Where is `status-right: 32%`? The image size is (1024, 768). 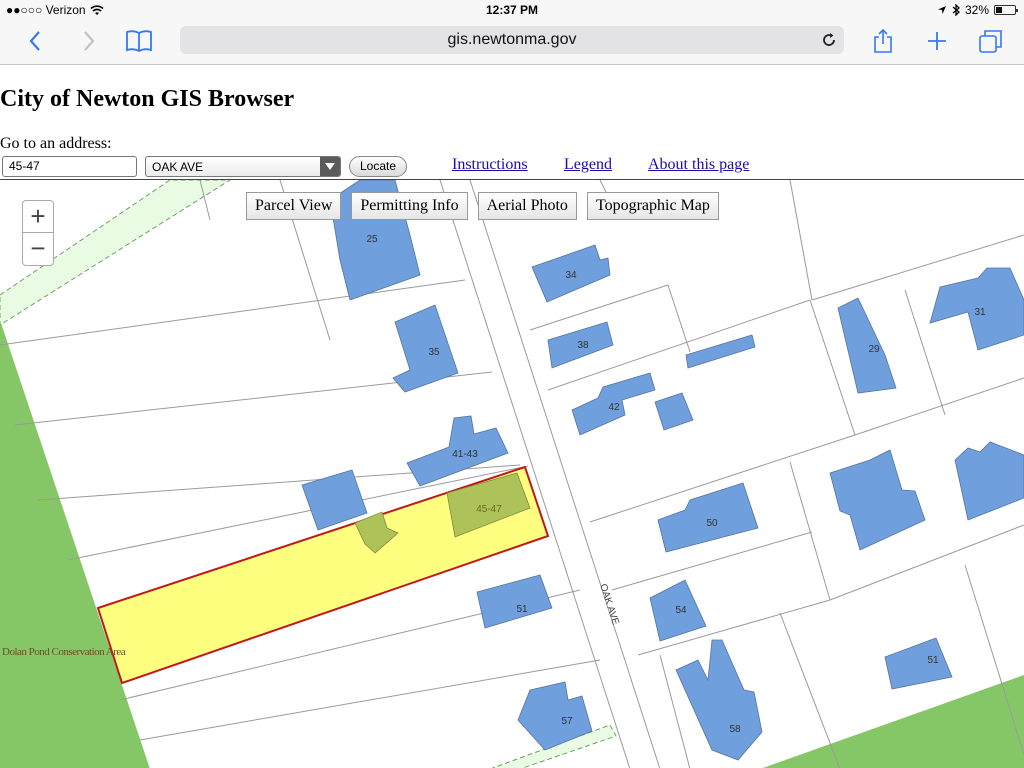 status-right: 32% is located at coordinates (977, 10).